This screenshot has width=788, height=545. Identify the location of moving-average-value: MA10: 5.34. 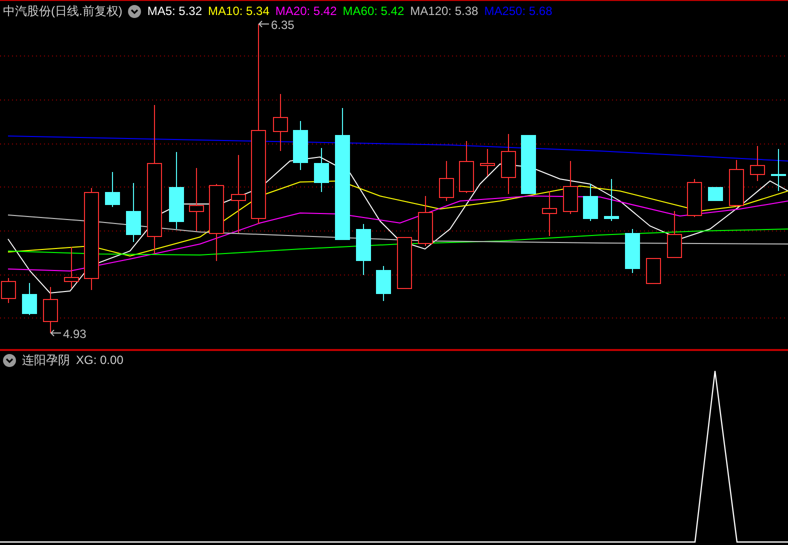
(239, 11).